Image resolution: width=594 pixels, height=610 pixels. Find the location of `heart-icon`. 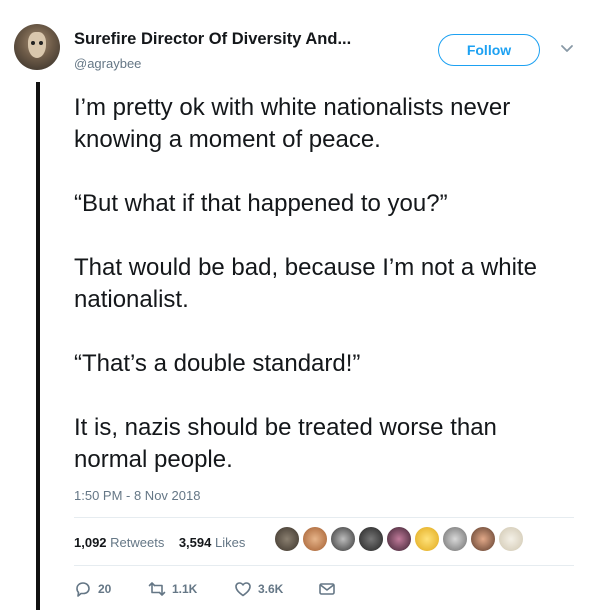

heart-icon is located at coordinates (243, 589).